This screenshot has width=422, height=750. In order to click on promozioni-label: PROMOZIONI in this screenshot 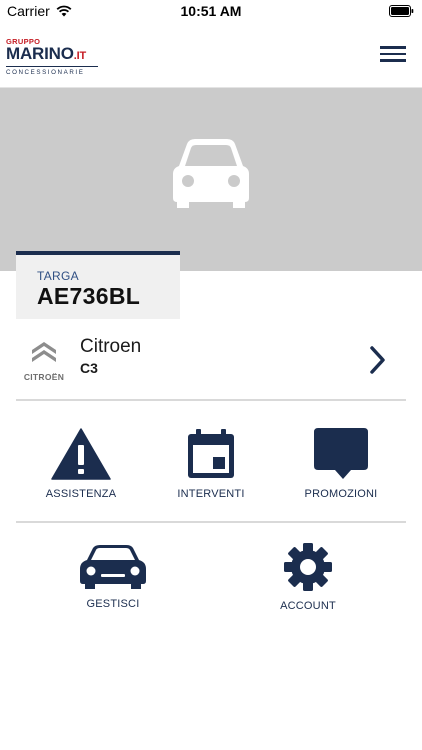, I will do `click(341, 494)`.